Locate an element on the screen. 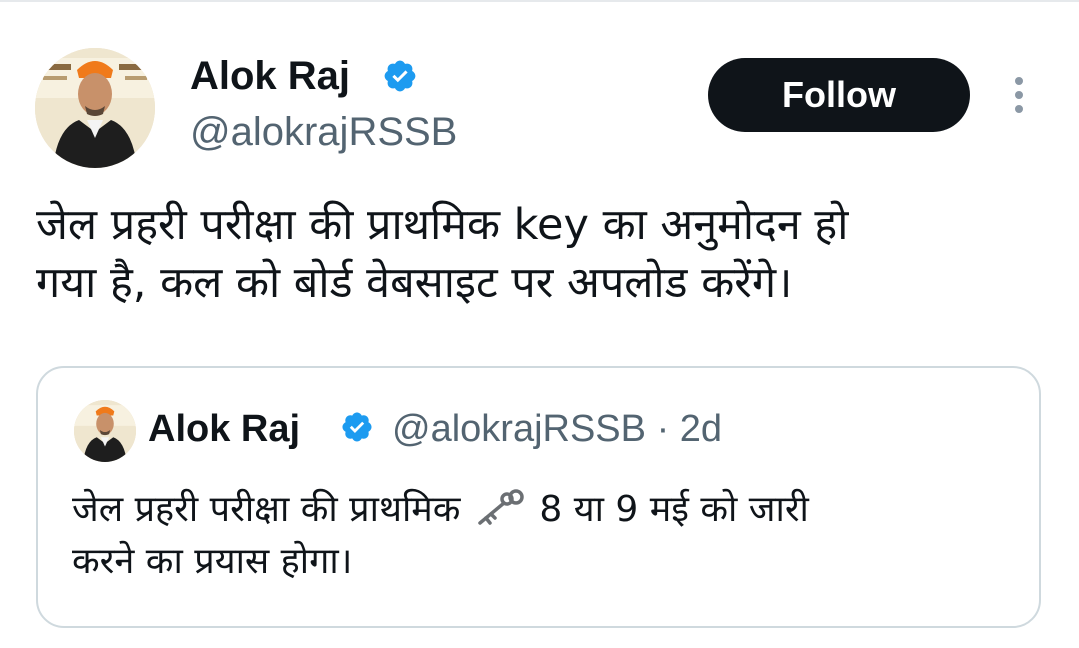 The width and height of the screenshot is (1079, 648). quoted-meta: @alokrajRSSB · 2d is located at coordinates (557, 429).